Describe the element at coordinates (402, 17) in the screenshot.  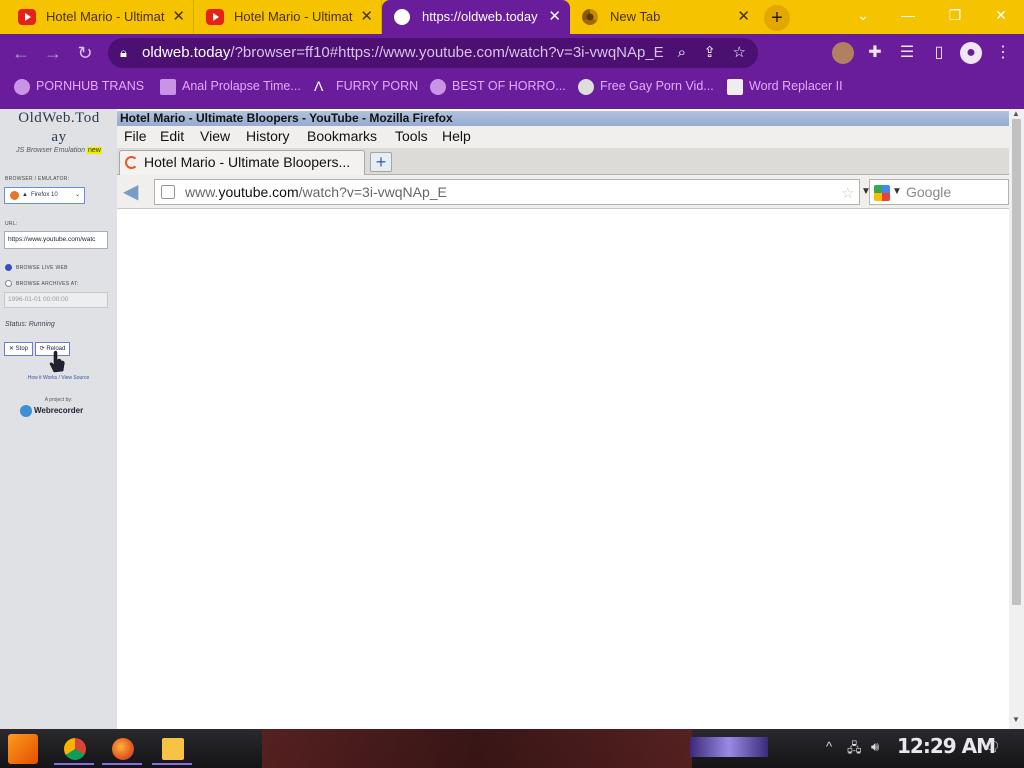
I see `oldweb-icon` at that location.